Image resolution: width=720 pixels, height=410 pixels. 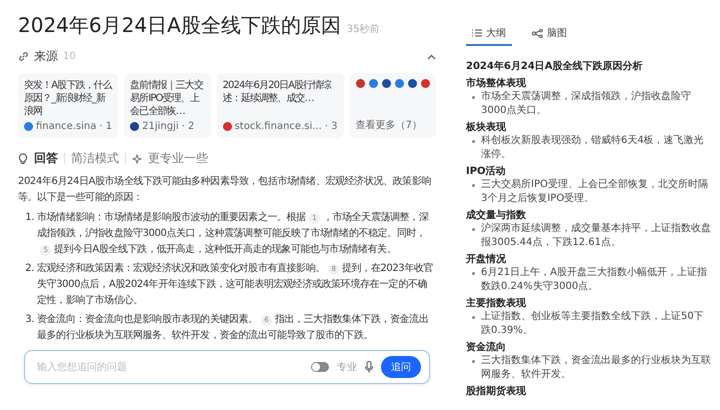 I want to click on more-sources-card: 查看更多（7）, so click(x=393, y=105).